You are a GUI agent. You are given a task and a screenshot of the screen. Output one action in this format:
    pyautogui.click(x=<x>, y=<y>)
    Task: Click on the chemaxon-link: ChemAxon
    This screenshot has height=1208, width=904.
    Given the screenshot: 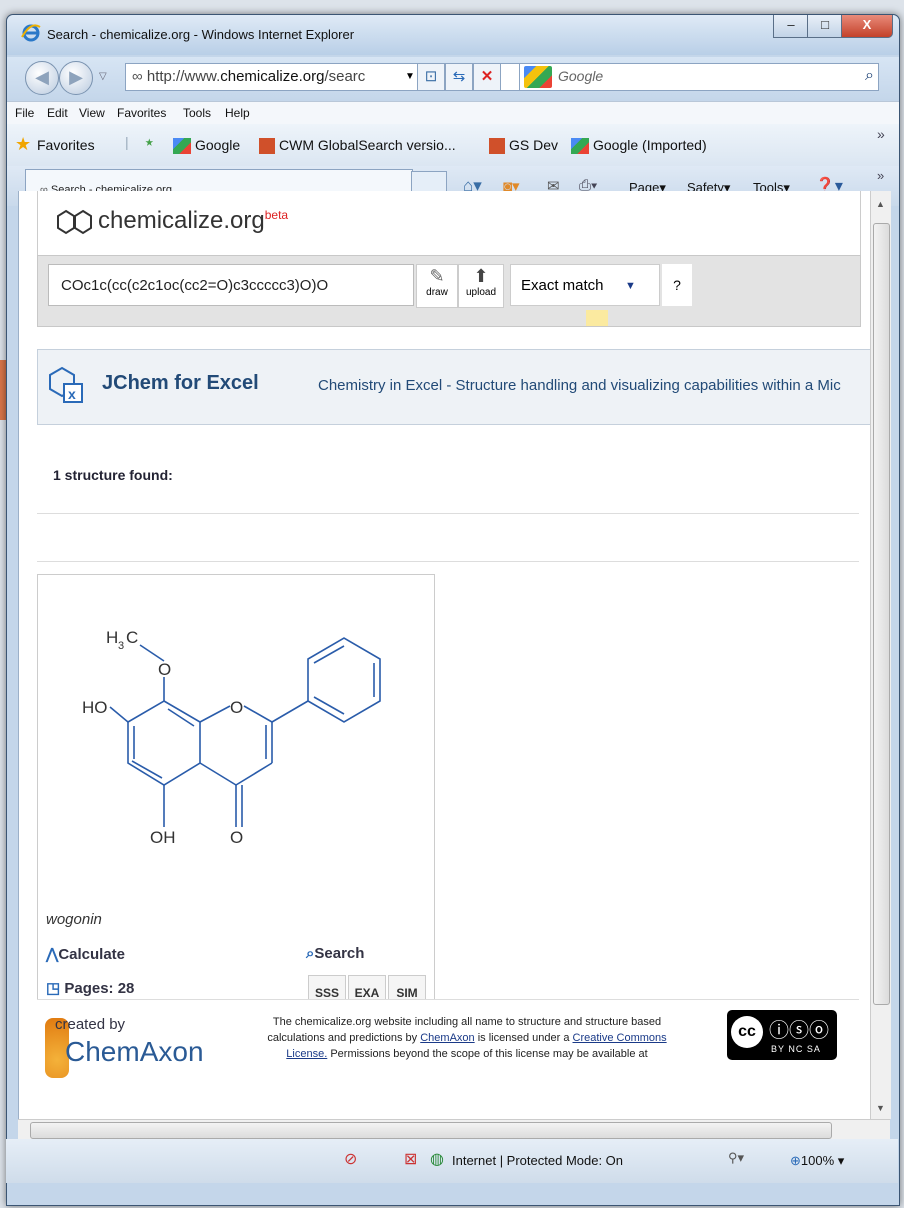 What is the action you would take?
    pyautogui.click(x=447, y=1038)
    